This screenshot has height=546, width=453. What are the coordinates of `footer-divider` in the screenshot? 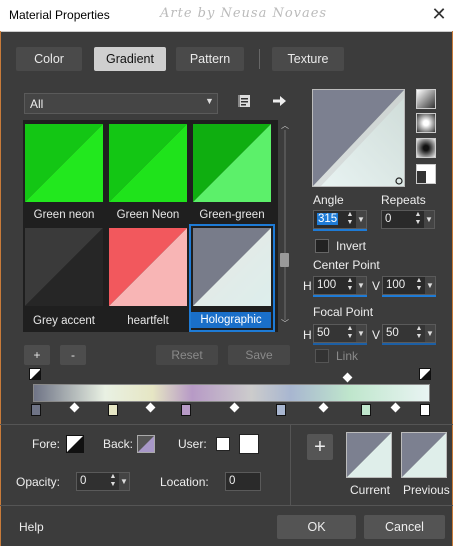 It's located at (226, 505).